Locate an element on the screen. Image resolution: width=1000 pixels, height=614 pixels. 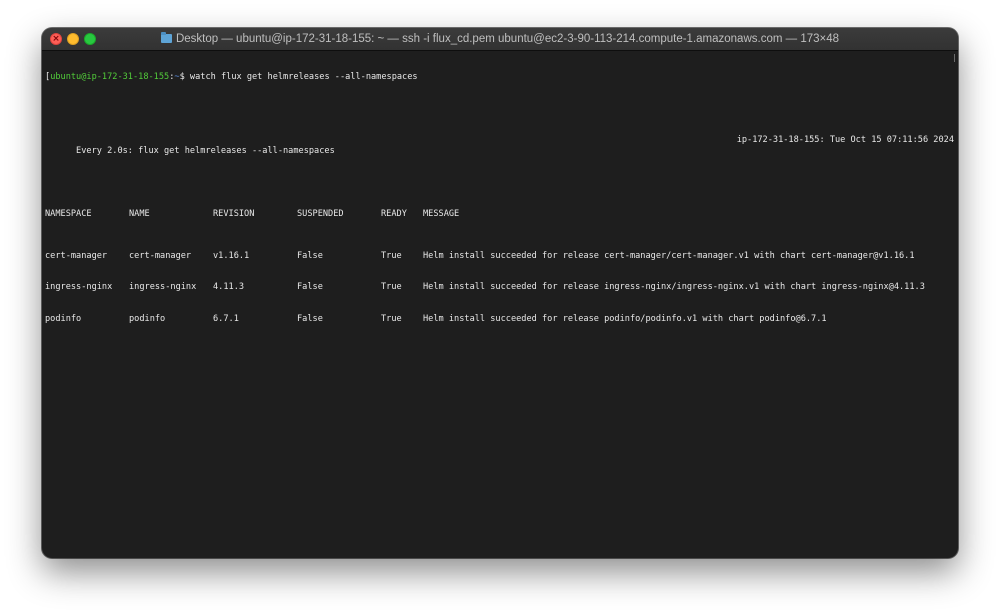
row-name: ingress-nginx is located at coordinates (163, 287).